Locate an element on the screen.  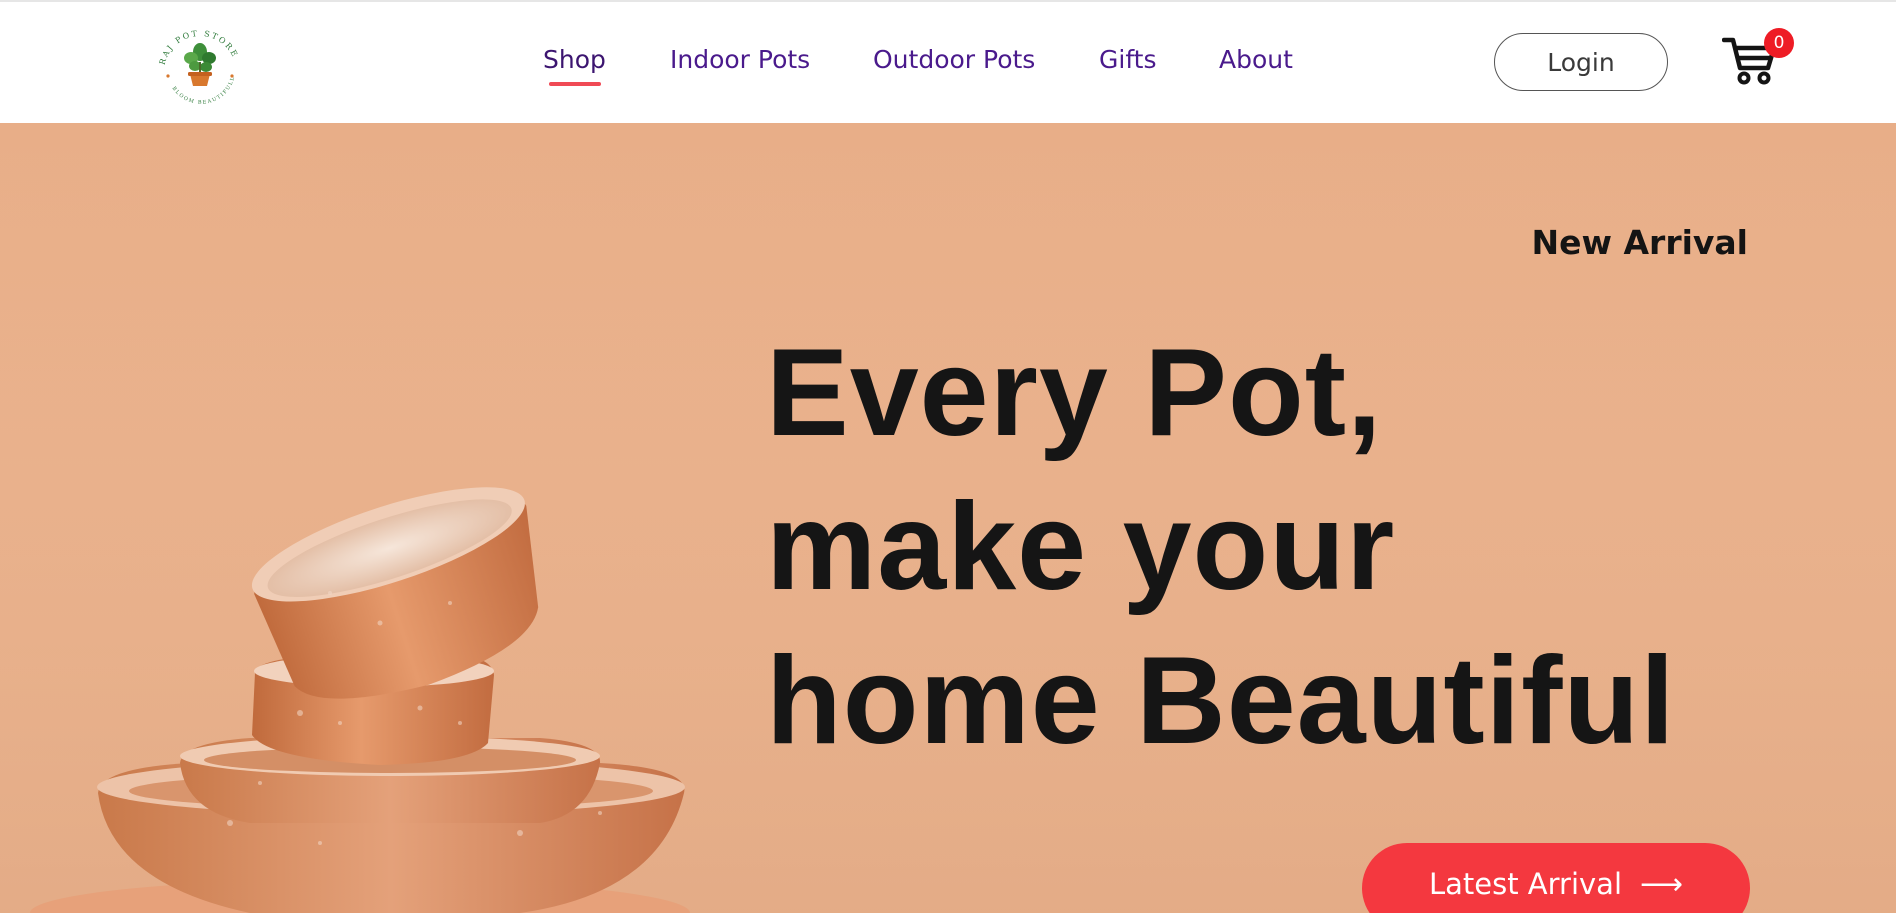
brand-logo: RAJ POT STORE BLOOM BEAUTIFULLY is located at coordinates (200, 66).